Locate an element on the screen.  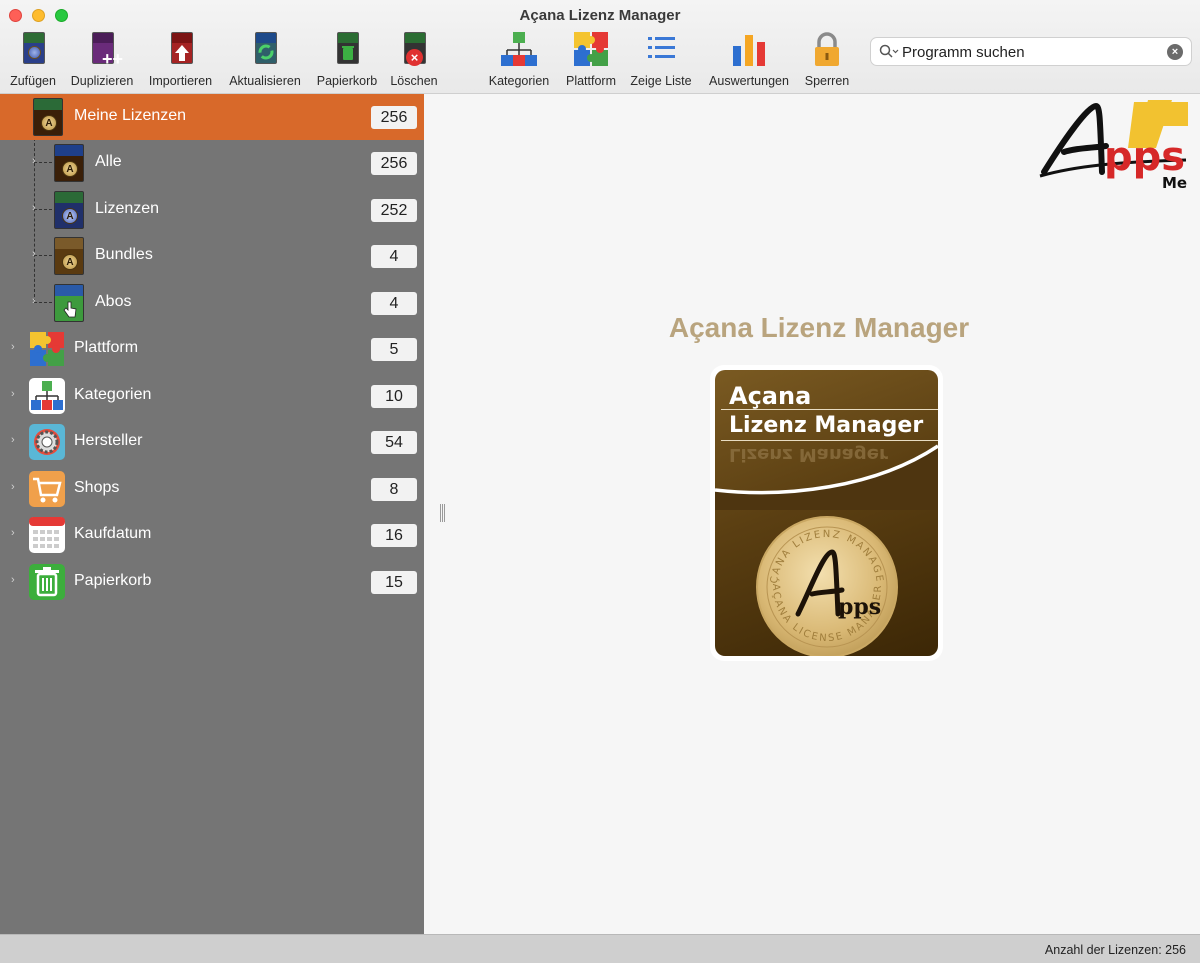
window-title: Açana Lizenz Manager is located at coordinates (600, 15).